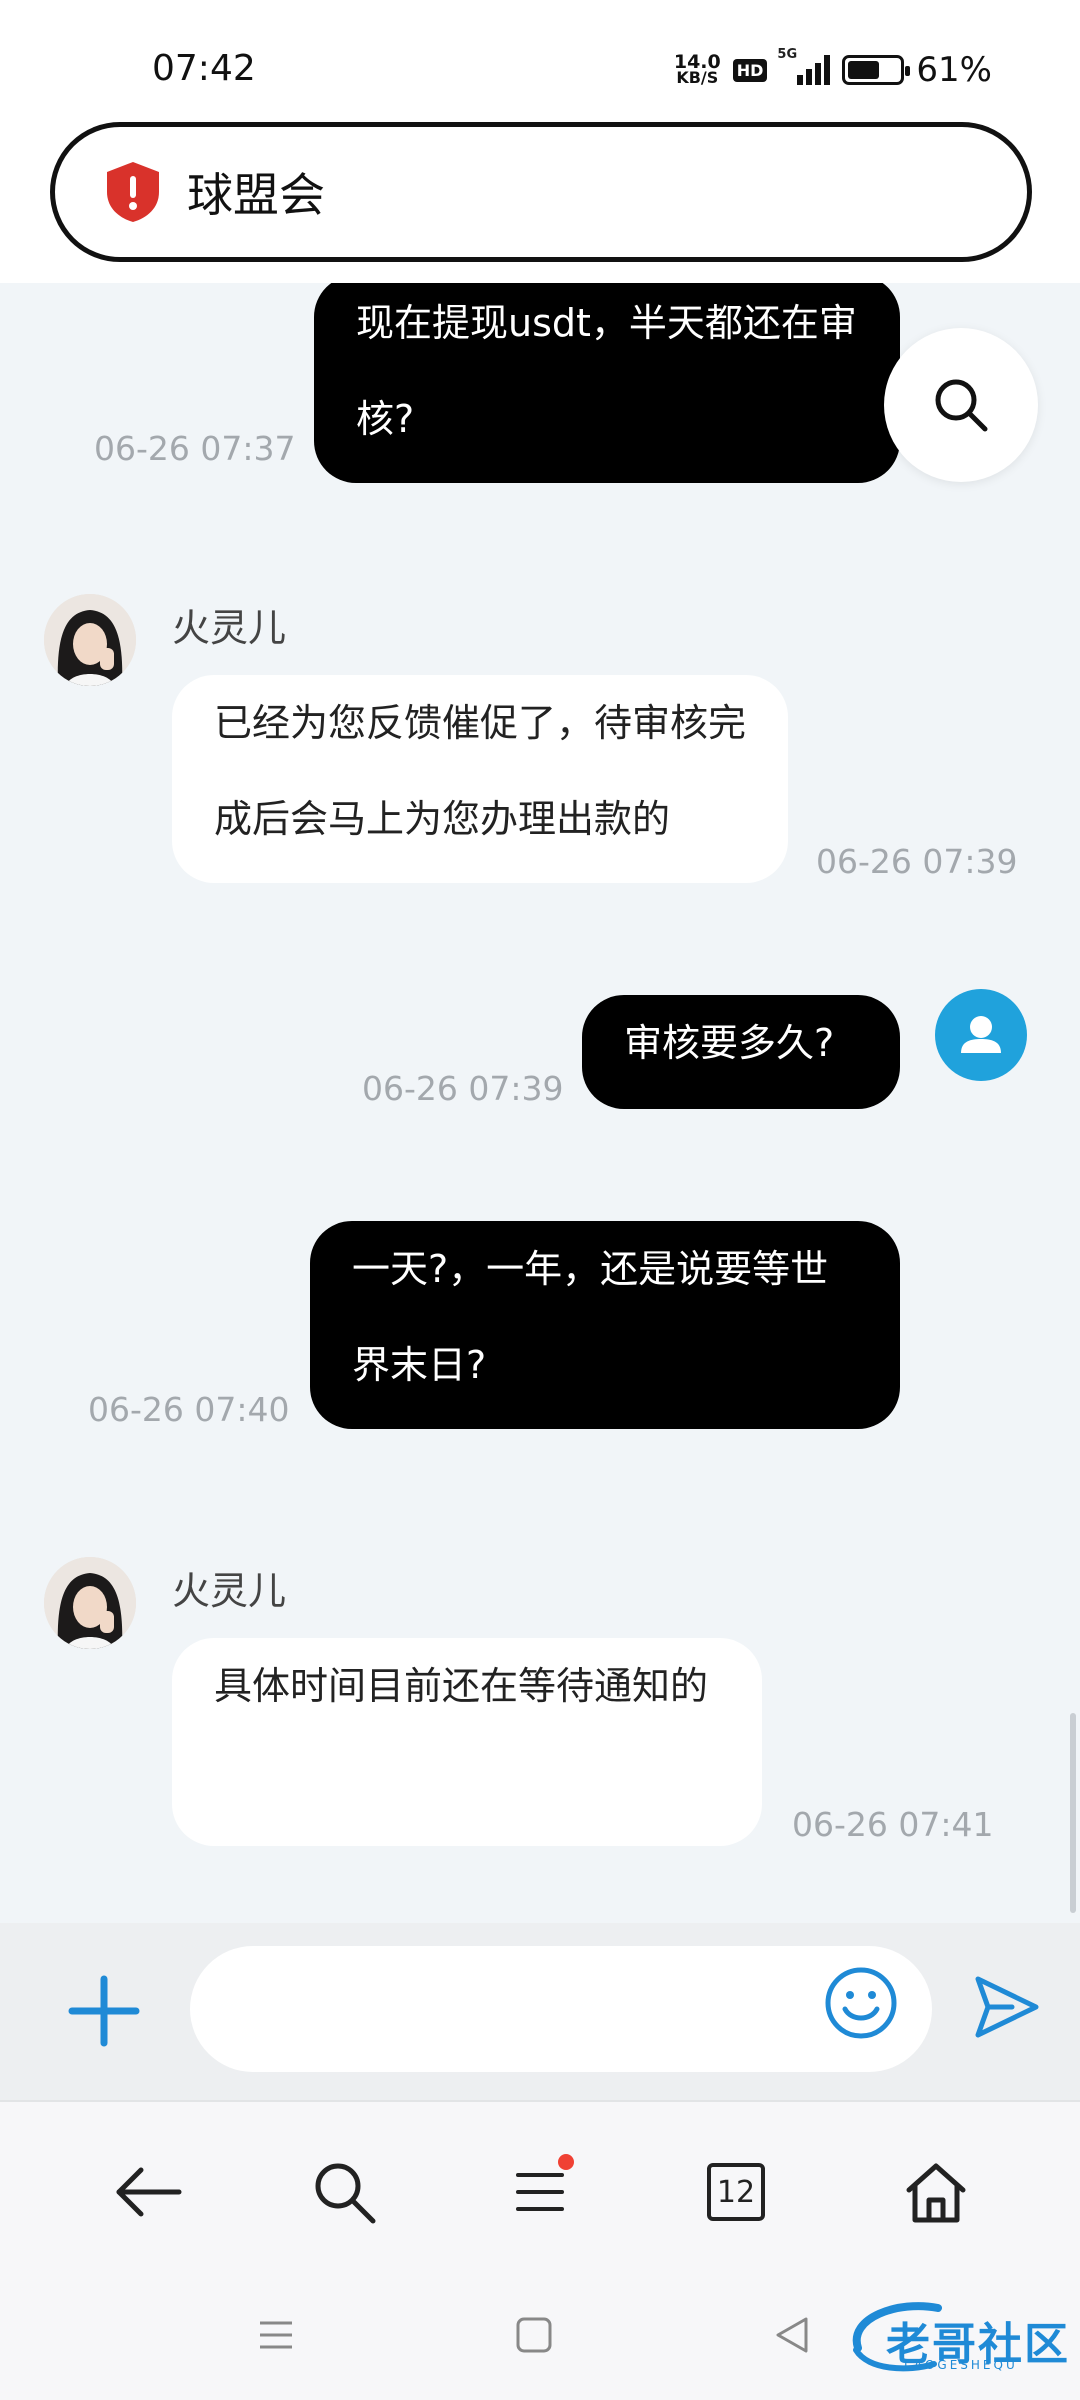  Describe the element at coordinates (863, 70) in the screenshot. I see `battery-level` at that location.